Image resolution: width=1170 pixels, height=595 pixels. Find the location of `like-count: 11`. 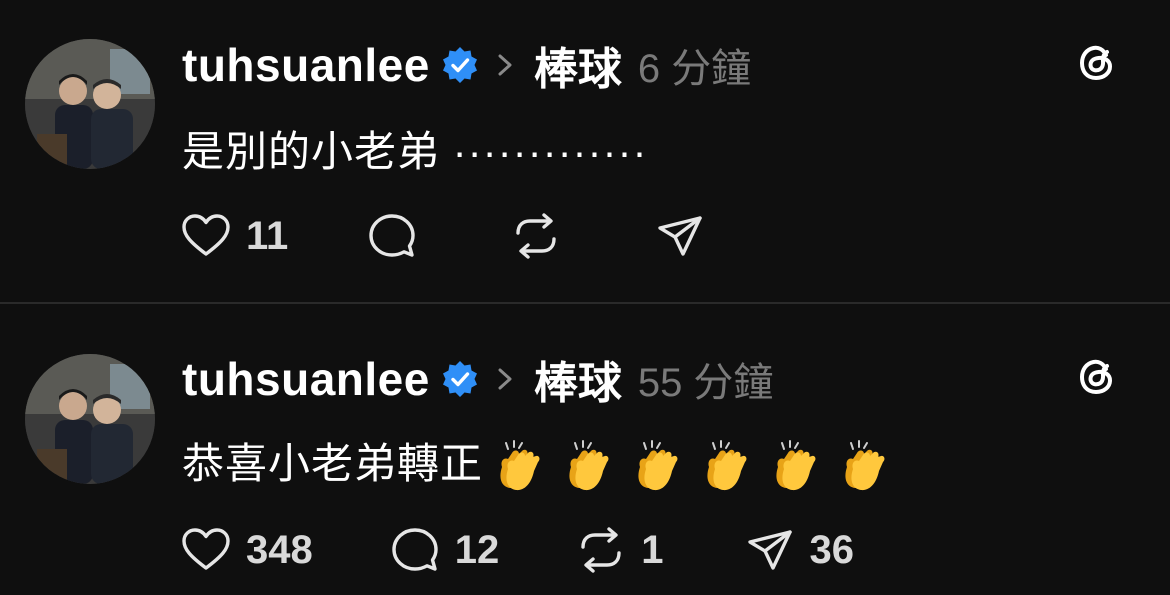

like-count: 11 is located at coordinates (267, 235).